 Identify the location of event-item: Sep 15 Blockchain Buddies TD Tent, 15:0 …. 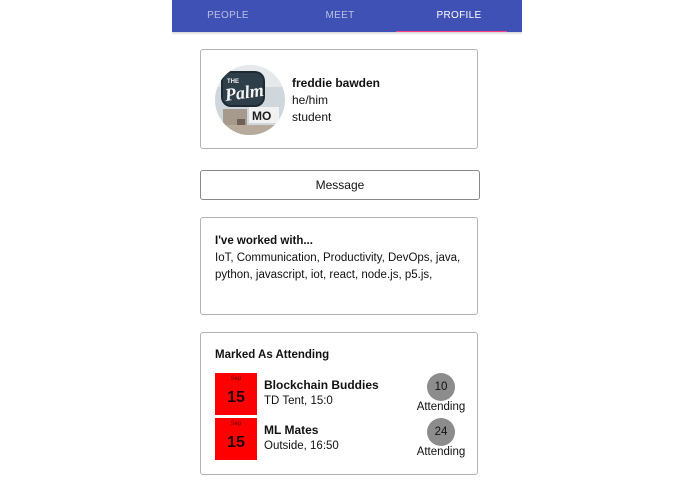
(340, 395).